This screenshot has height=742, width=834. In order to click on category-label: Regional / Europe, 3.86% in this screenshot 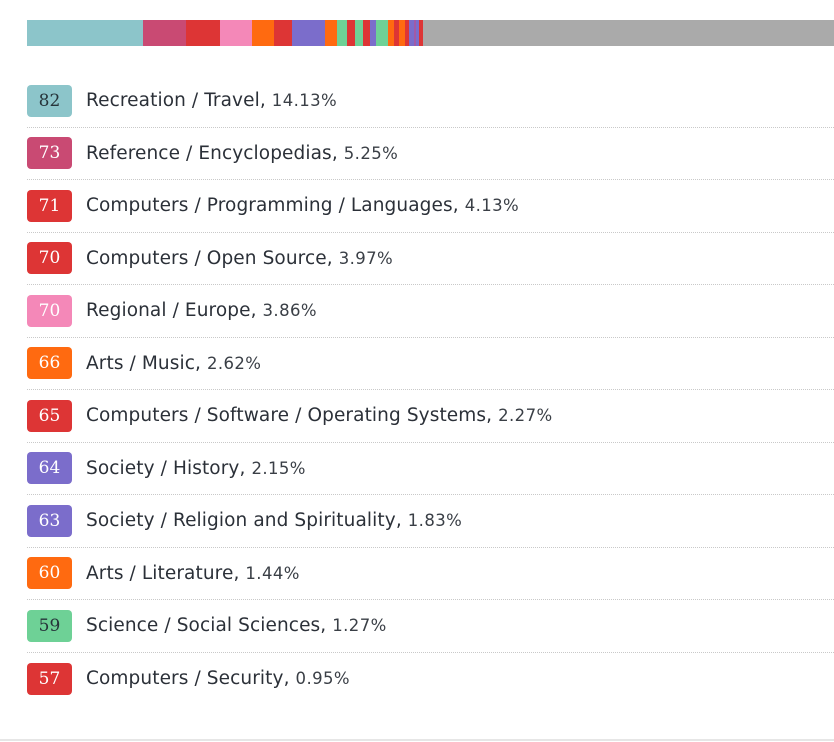, I will do `click(201, 310)`.